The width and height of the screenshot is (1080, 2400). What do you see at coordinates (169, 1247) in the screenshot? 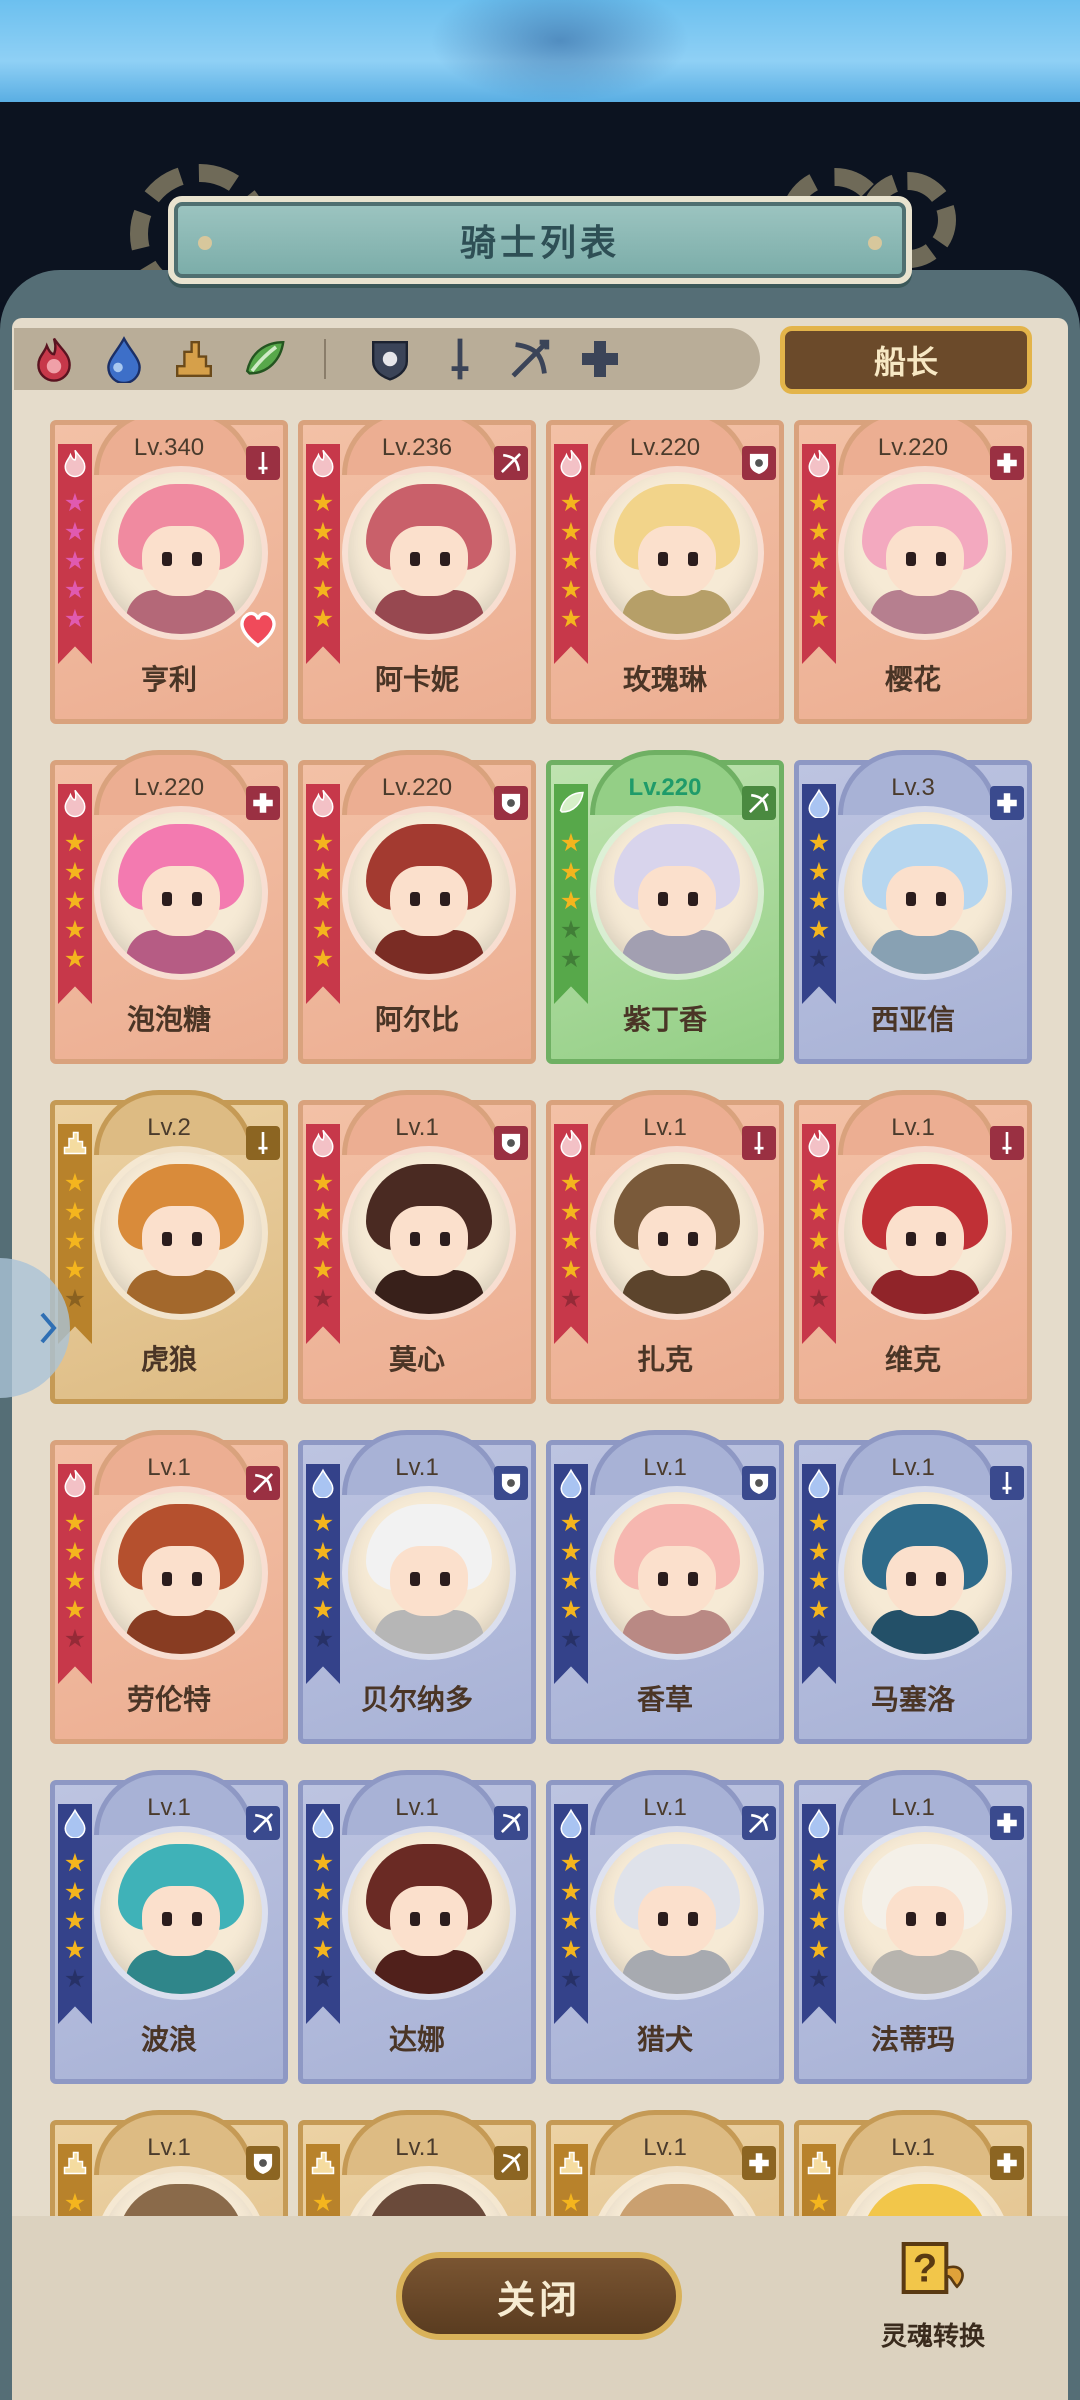
I see `knight-card: Lv.2 ★ ★ ★ ★ ★ 虎狼` at bounding box center [169, 1247].